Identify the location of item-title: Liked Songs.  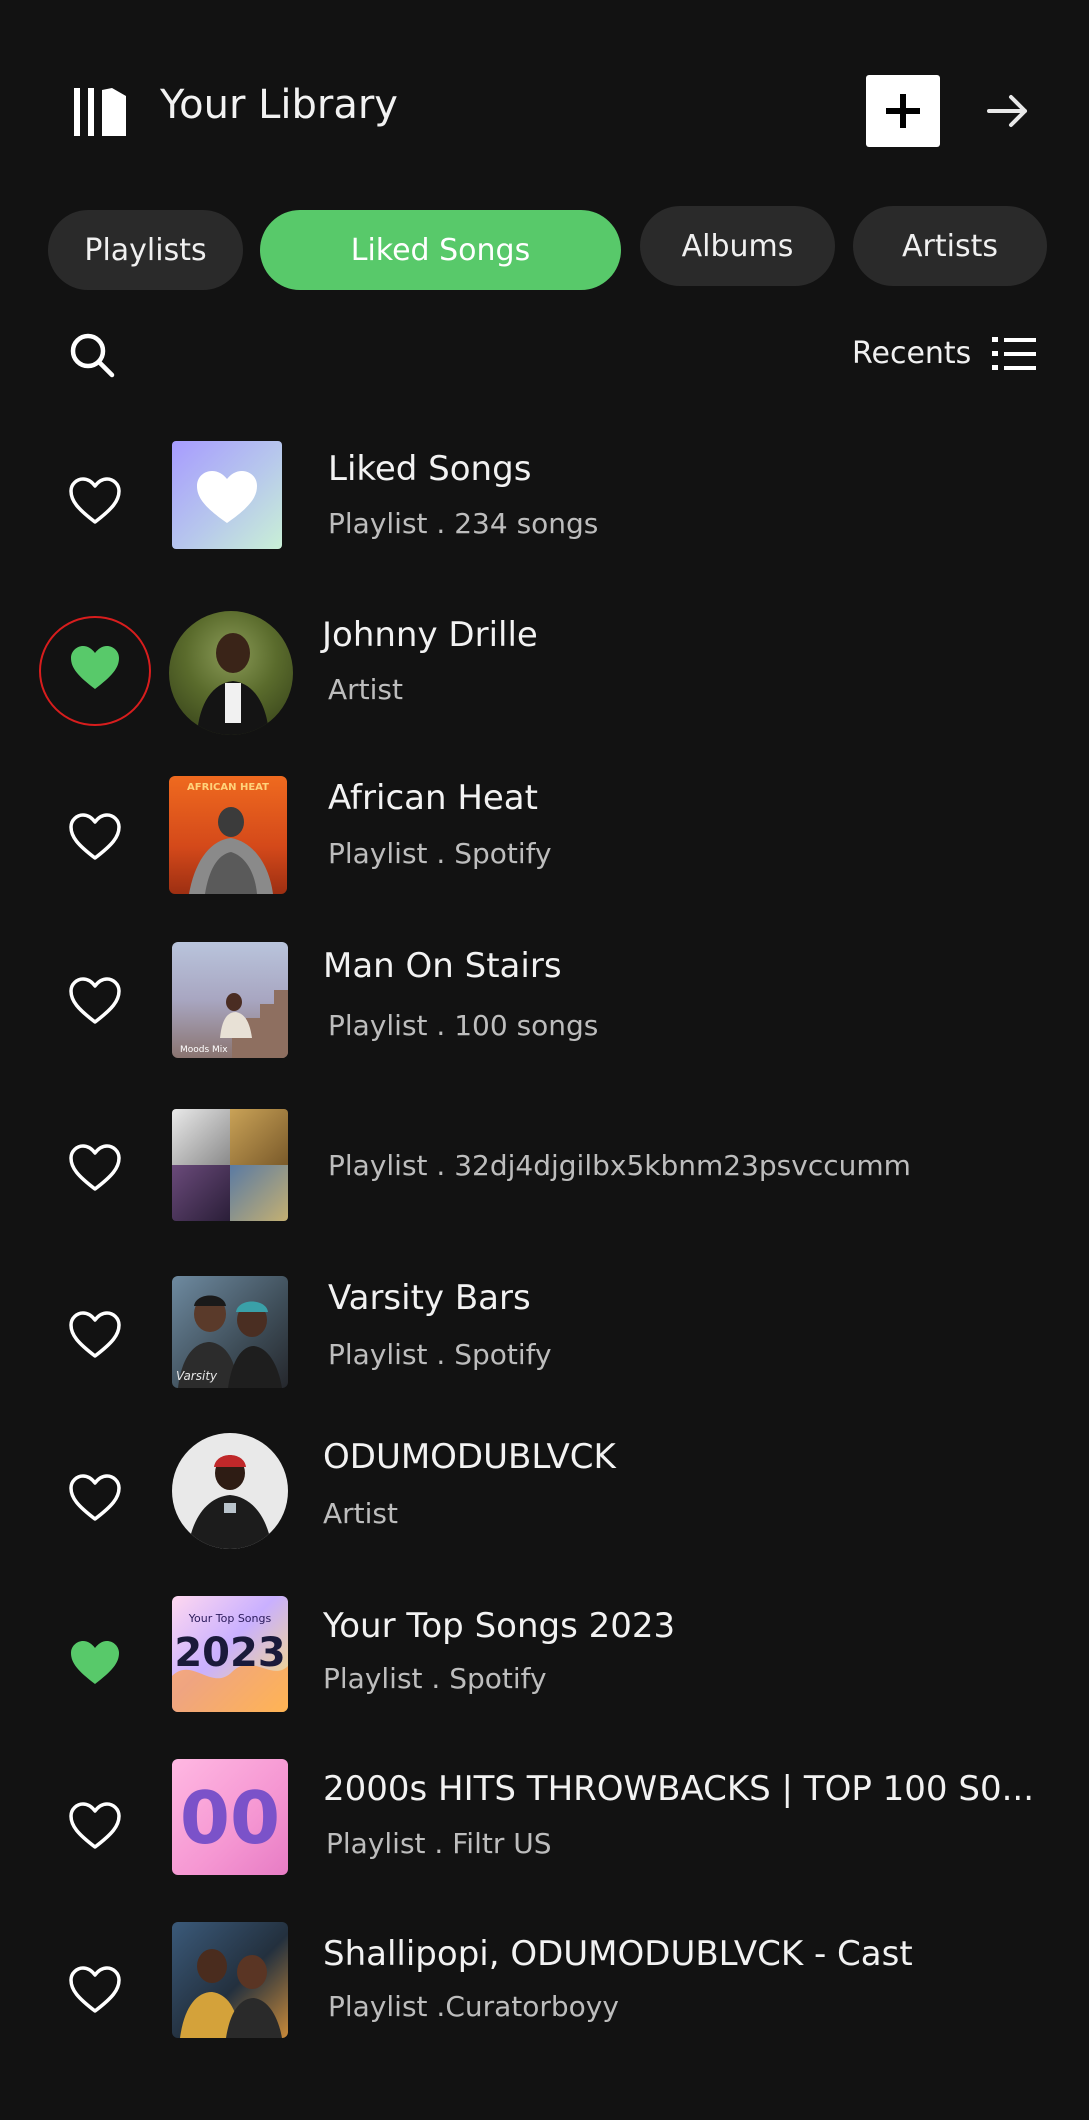
(430, 469).